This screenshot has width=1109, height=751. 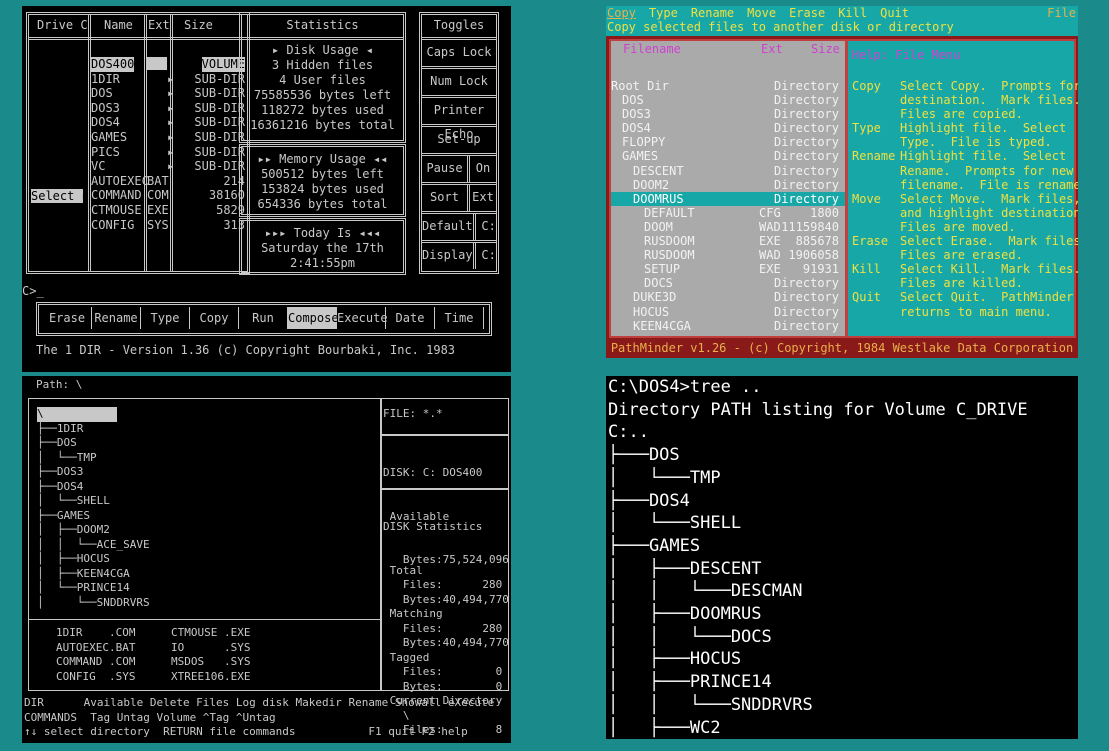 What do you see at coordinates (322, 159) in the screenshot?
I see `memory-usage-title: ▸▸ Memory Usage ◂◂` at bounding box center [322, 159].